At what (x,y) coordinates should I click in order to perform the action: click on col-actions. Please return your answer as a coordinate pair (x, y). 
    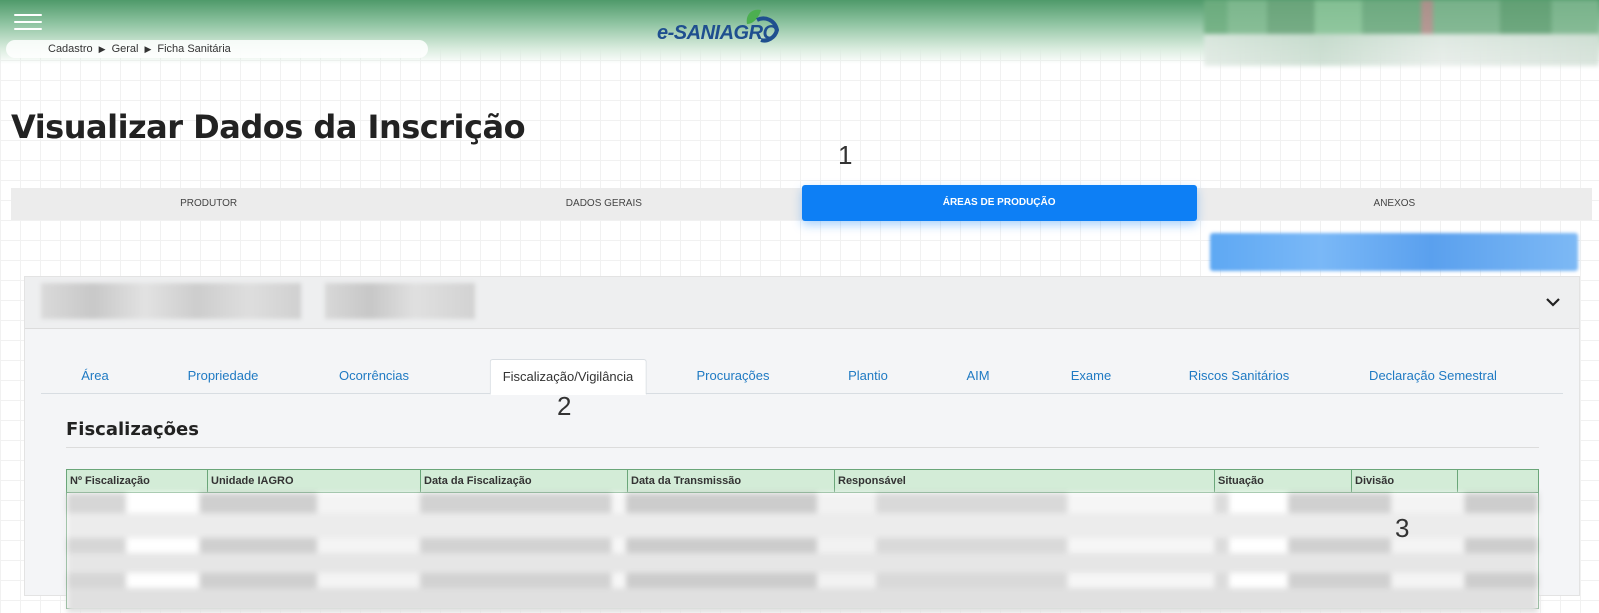
    Looking at the image, I should click on (1498, 481).